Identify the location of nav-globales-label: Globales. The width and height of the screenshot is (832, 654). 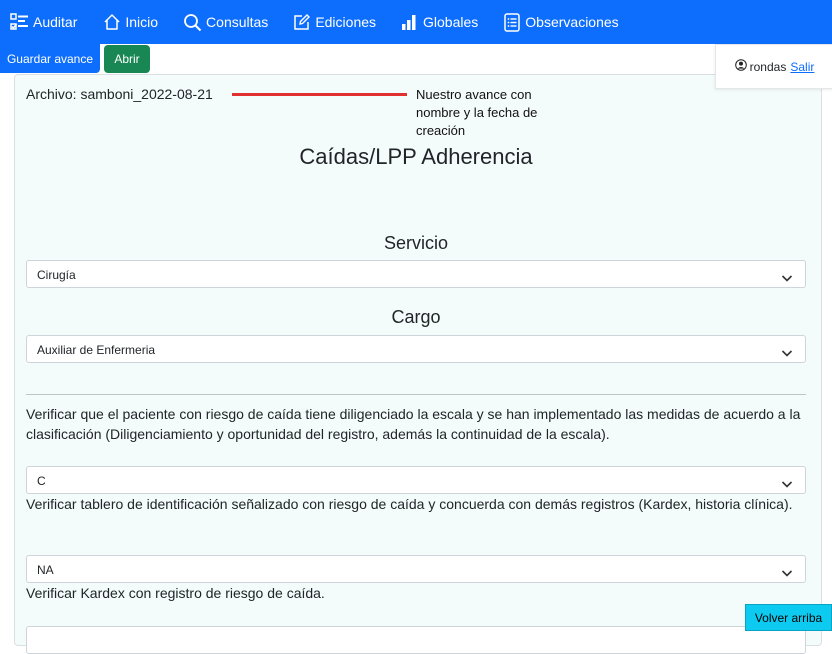
(451, 22).